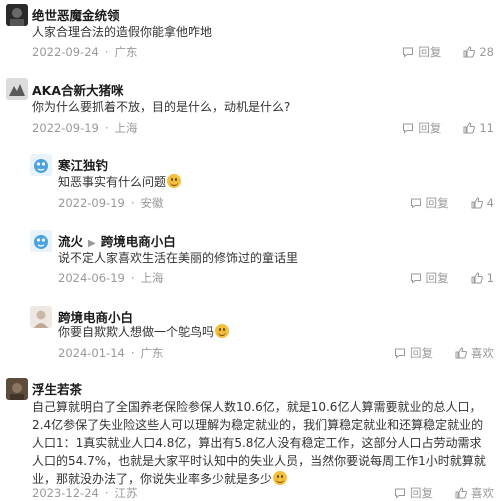  I want to click on comment-text: 你为什么要抓着不放，目的是什么，动机是什么?, so click(161, 107).